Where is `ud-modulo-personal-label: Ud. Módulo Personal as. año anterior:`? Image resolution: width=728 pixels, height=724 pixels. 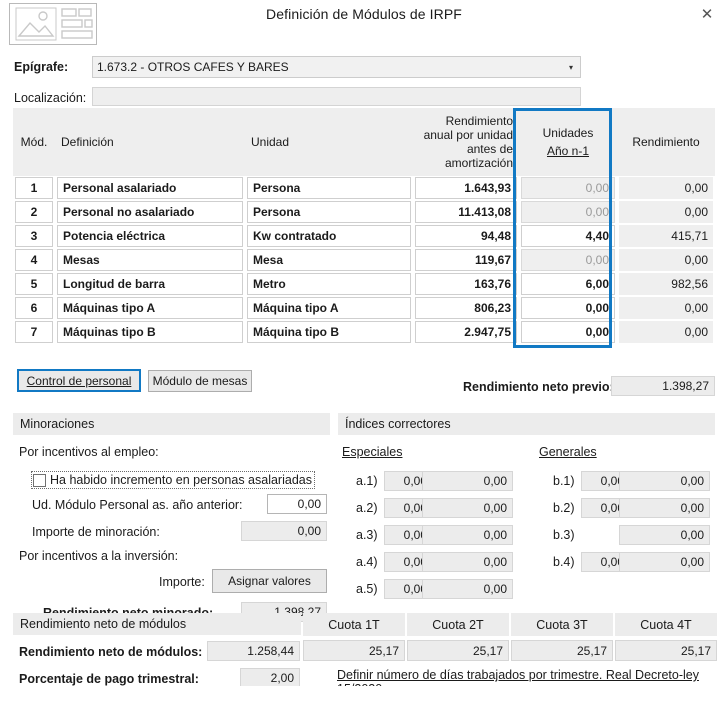
ud-modulo-personal-label: Ud. Módulo Personal as. año anterior: is located at coordinates (137, 505).